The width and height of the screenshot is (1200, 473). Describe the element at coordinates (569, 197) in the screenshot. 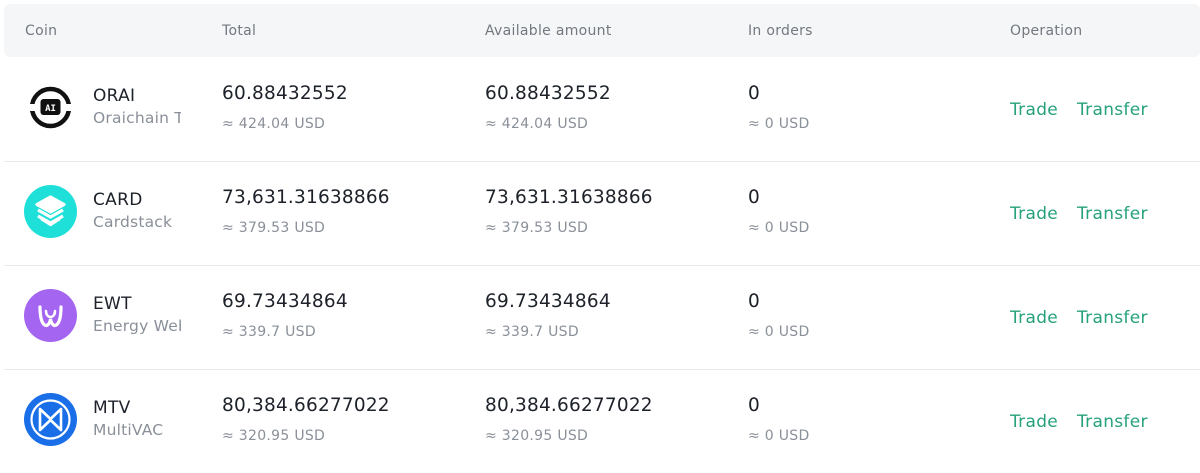

I see `available-amount: 73,631.31638866` at that location.